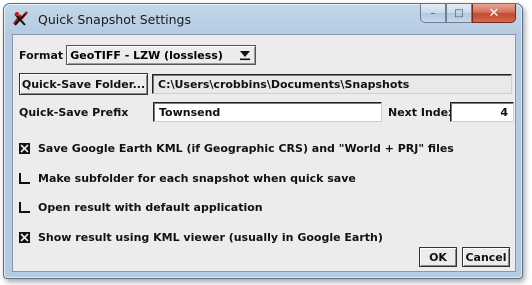  What do you see at coordinates (146, 55) in the screenshot?
I see `format-selected-value: GeoTIFF - LZW (lossless)` at bounding box center [146, 55].